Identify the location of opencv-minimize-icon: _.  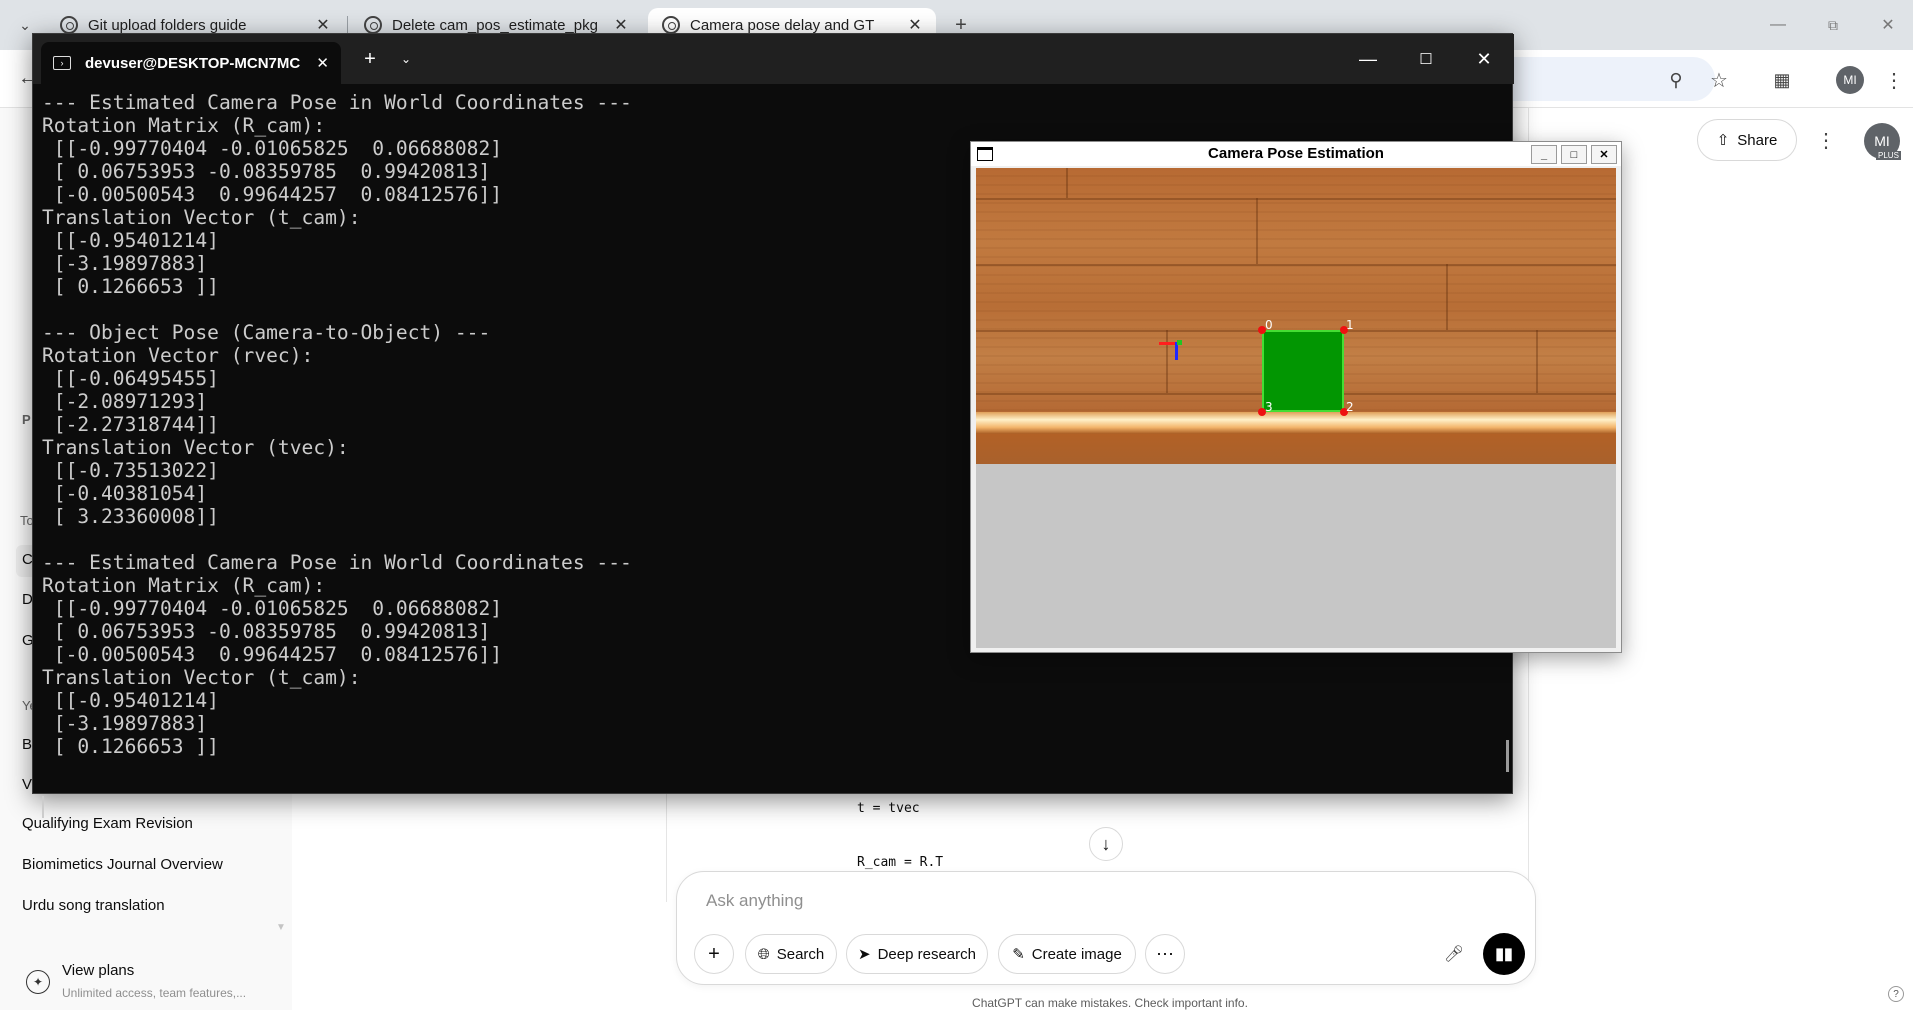
(1544, 154).